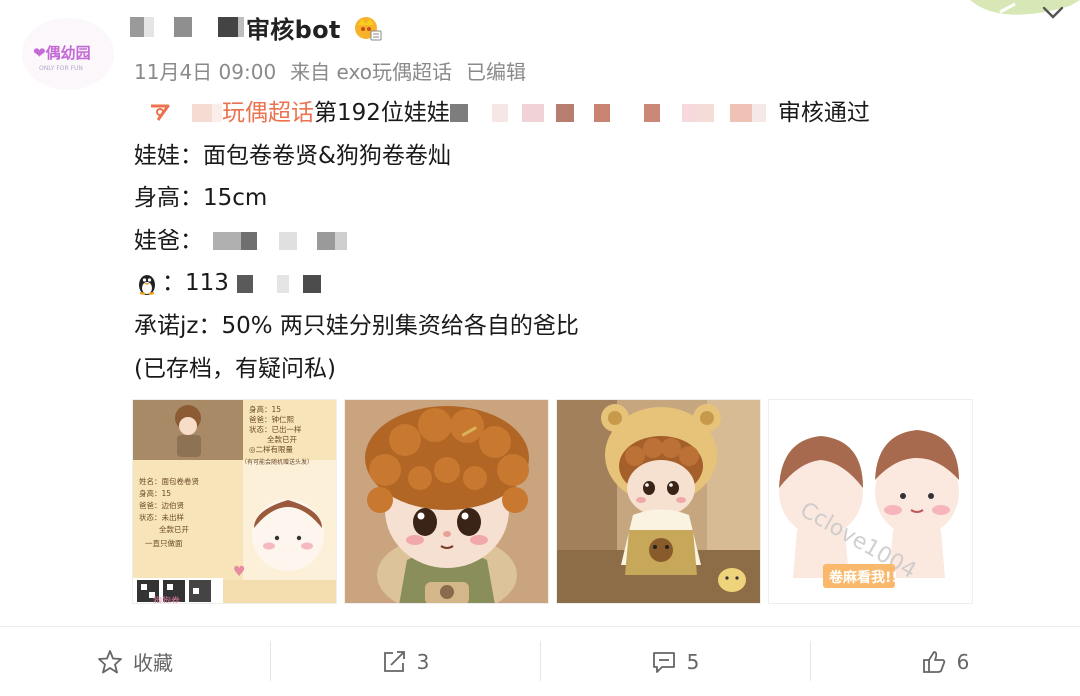  Describe the element at coordinates (495, 72) in the screenshot. I see `edited-label: 已编辑` at that location.